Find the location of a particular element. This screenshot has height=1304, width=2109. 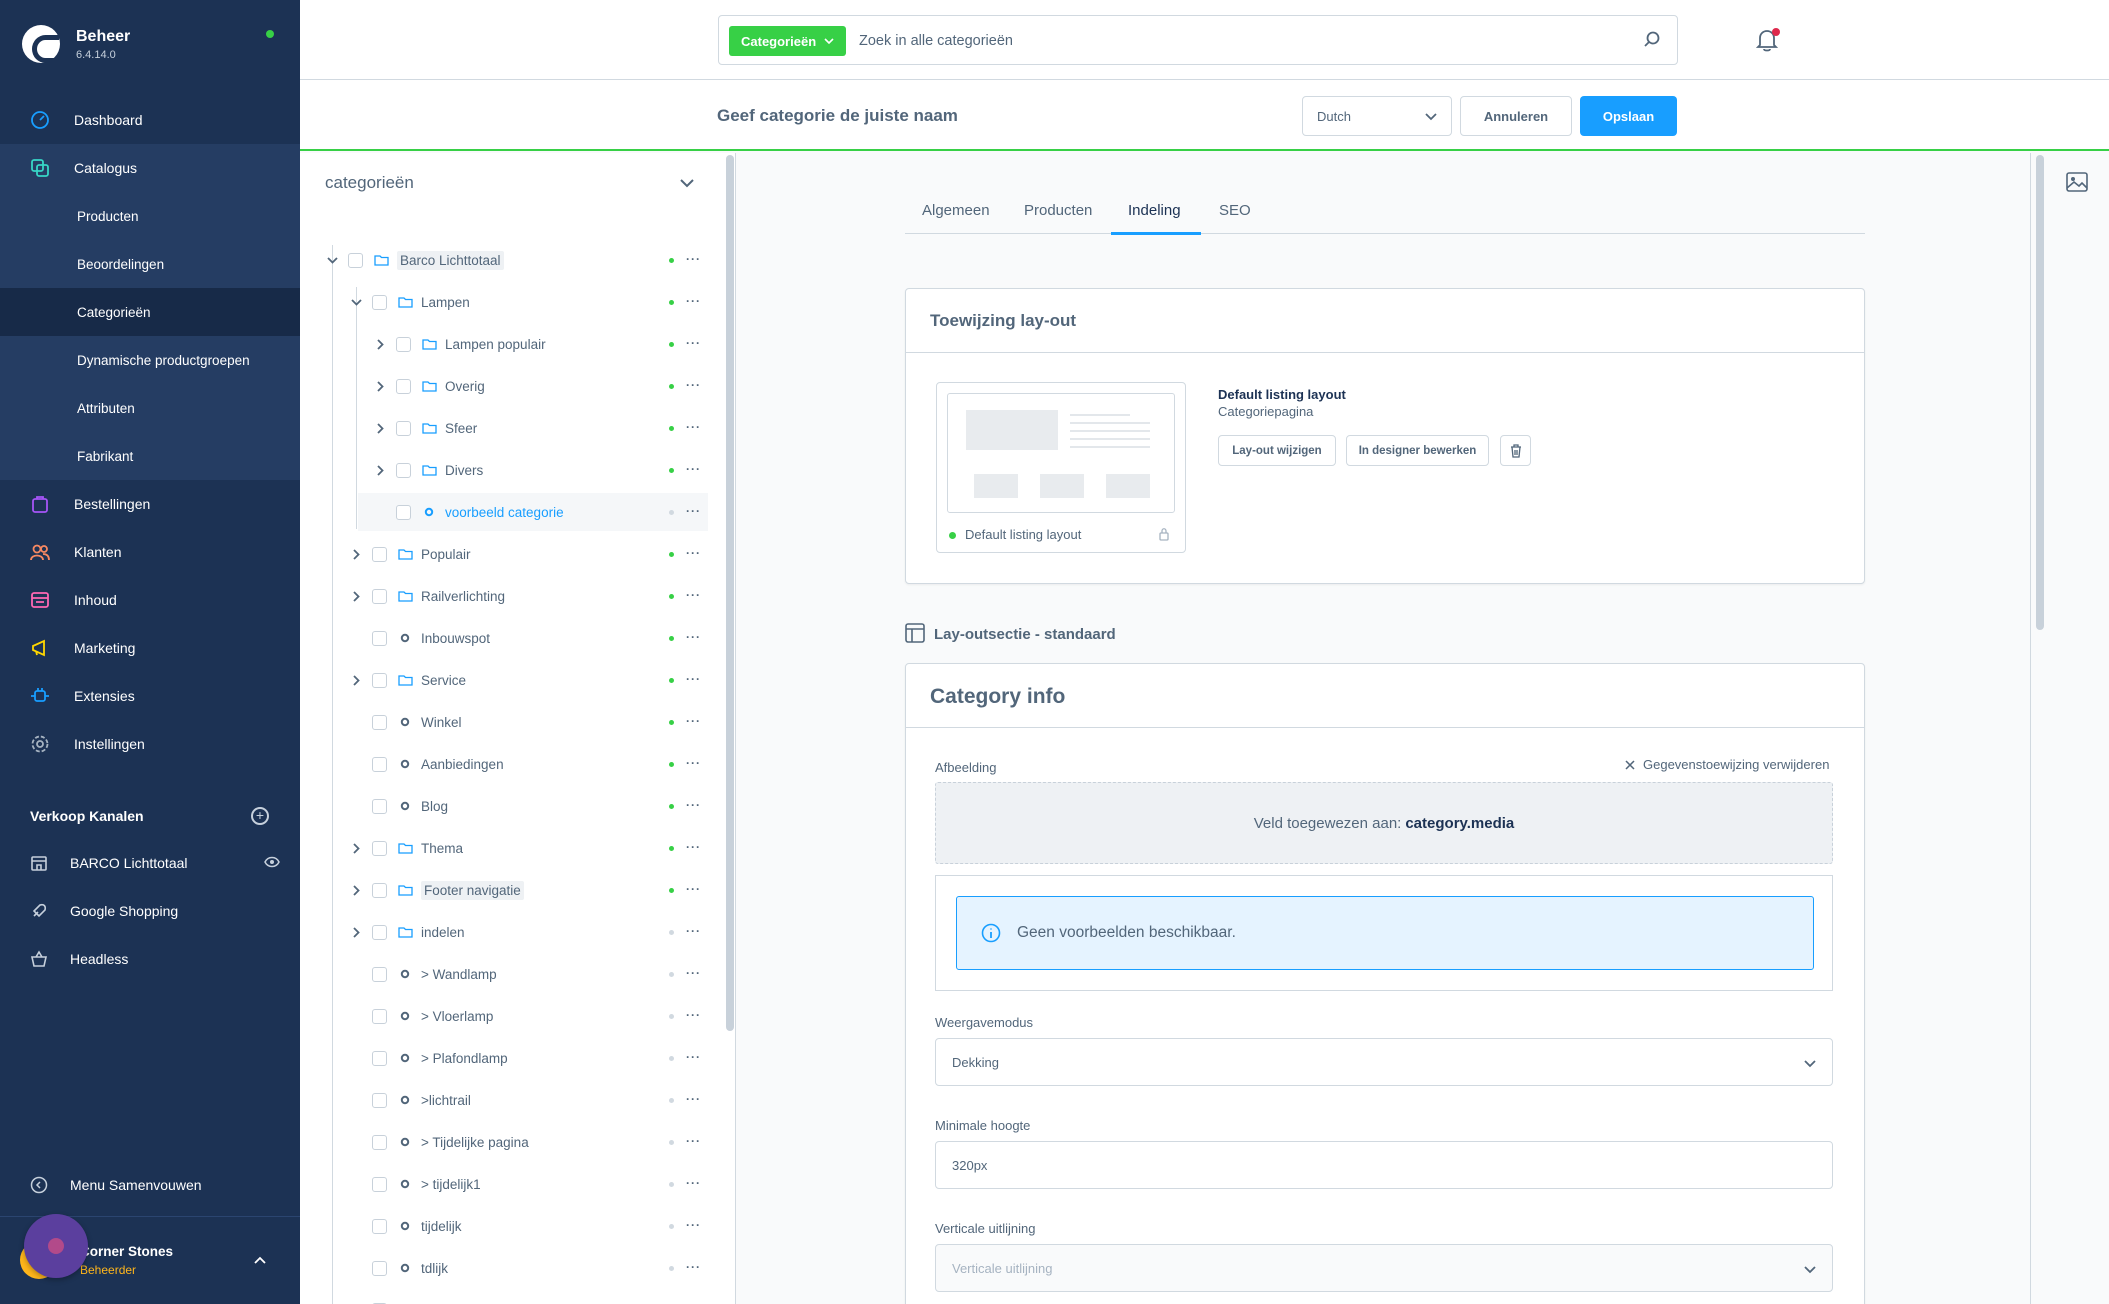

image-icon is located at coordinates (2077, 183).